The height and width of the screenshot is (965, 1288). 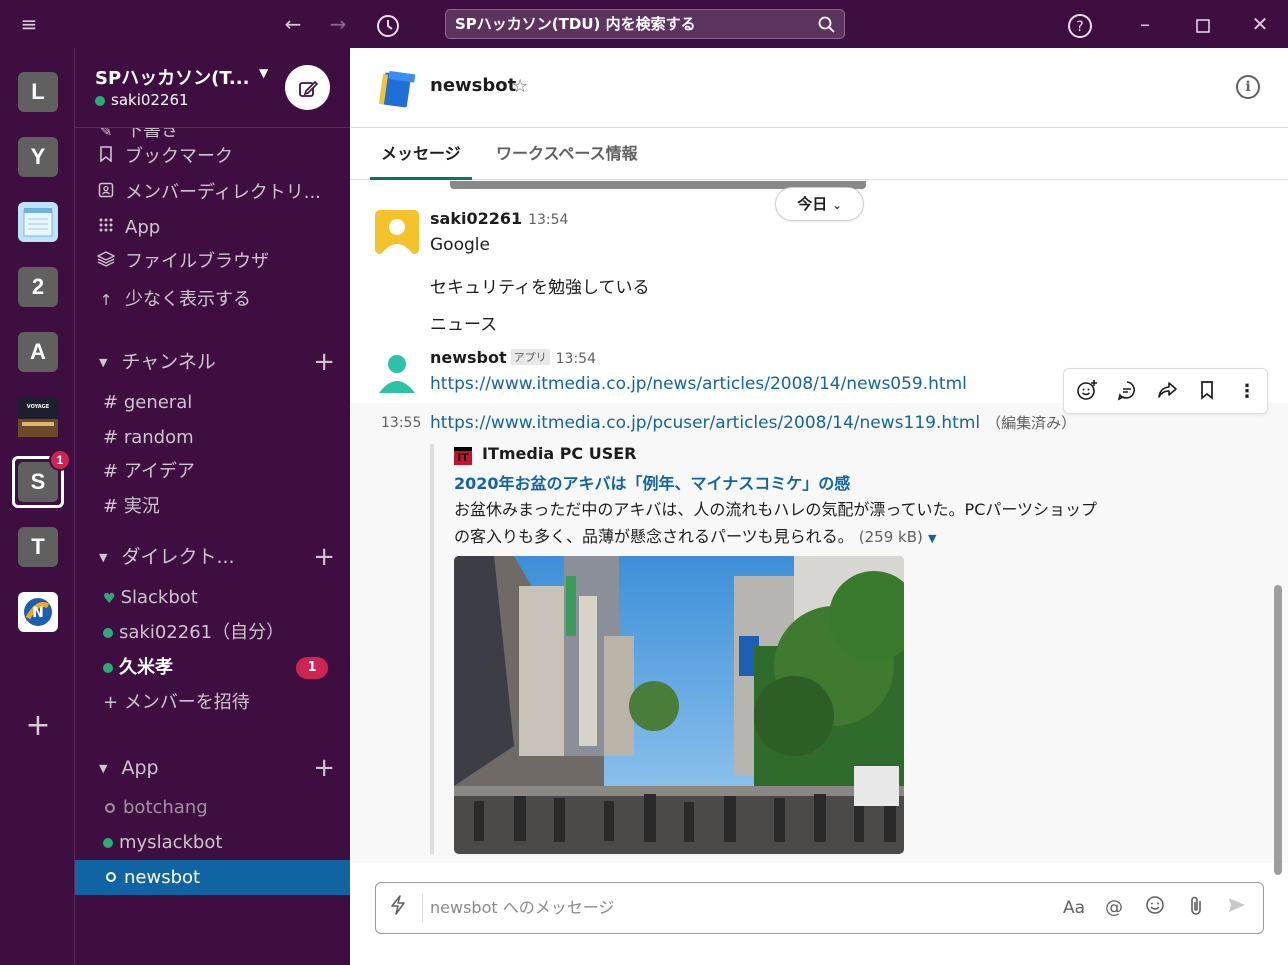 I want to click on more-actions-icon: ⋮, so click(x=1247, y=392).